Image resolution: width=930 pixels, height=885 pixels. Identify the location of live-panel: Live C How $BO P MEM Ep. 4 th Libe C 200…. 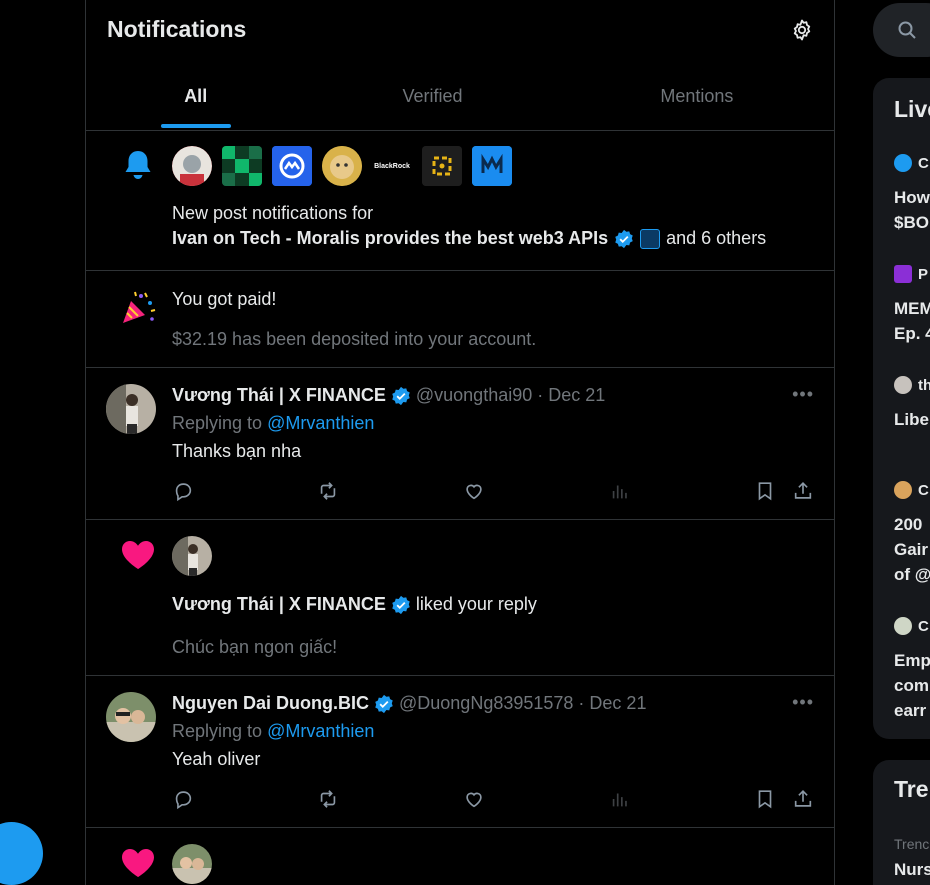
(901, 408).